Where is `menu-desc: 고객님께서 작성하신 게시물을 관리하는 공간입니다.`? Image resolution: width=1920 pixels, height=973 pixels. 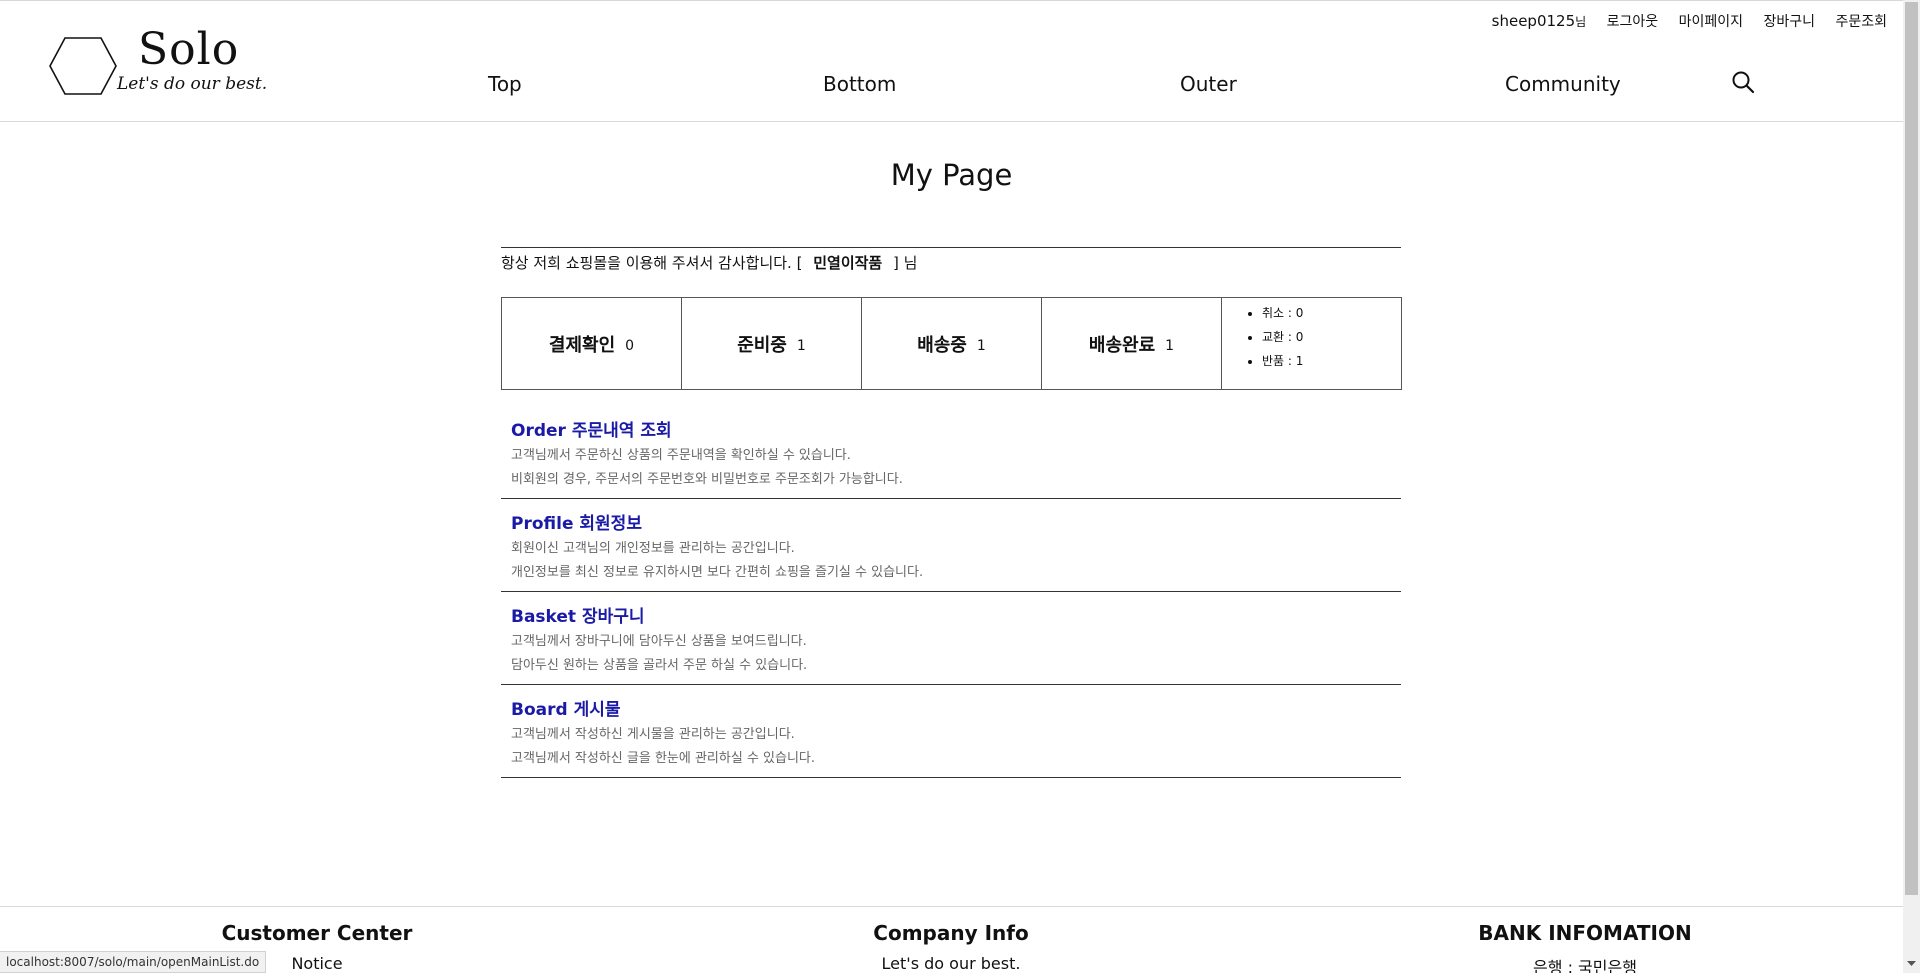
menu-desc: 고객님께서 작성하신 게시물을 관리하는 공간입니다. is located at coordinates (653, 734).